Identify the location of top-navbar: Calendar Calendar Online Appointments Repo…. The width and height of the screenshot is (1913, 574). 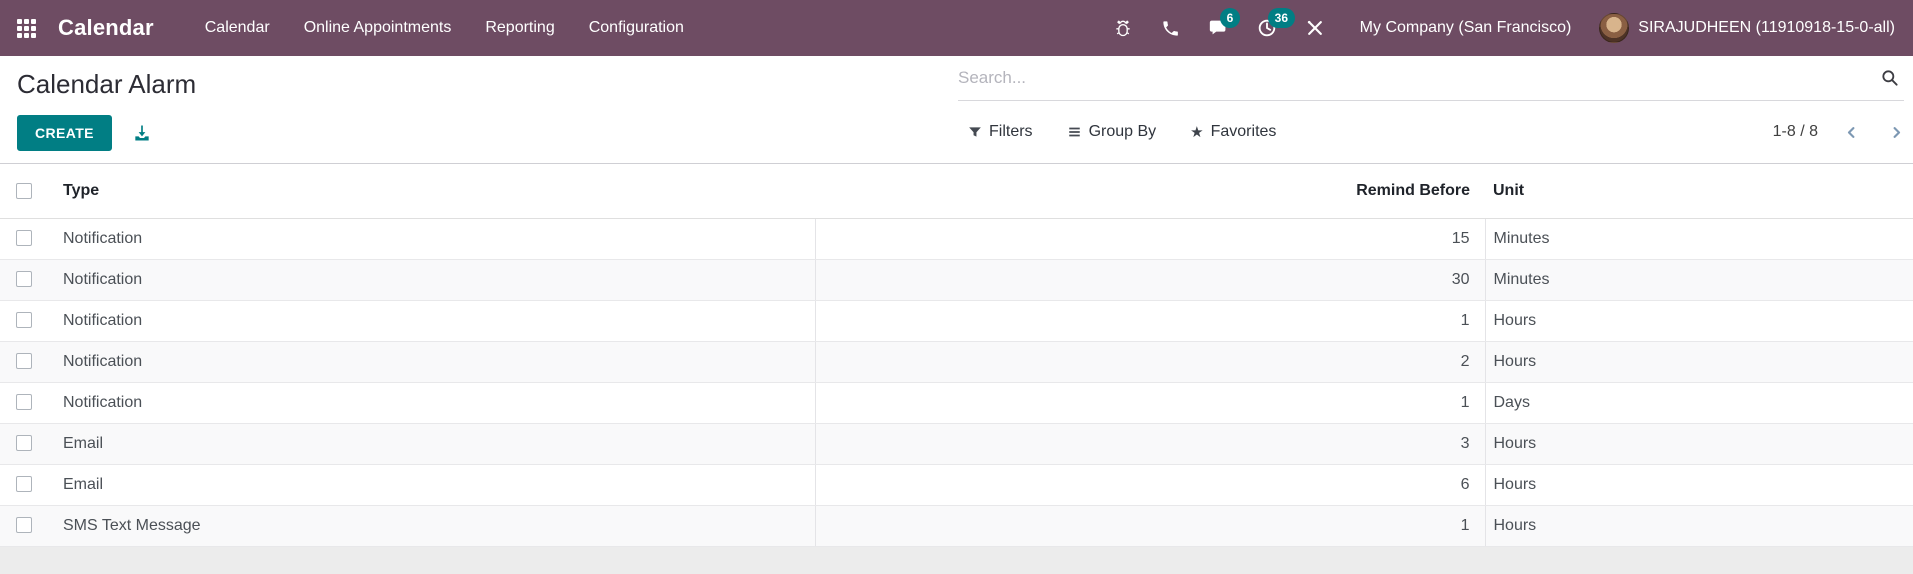
(956, 28).